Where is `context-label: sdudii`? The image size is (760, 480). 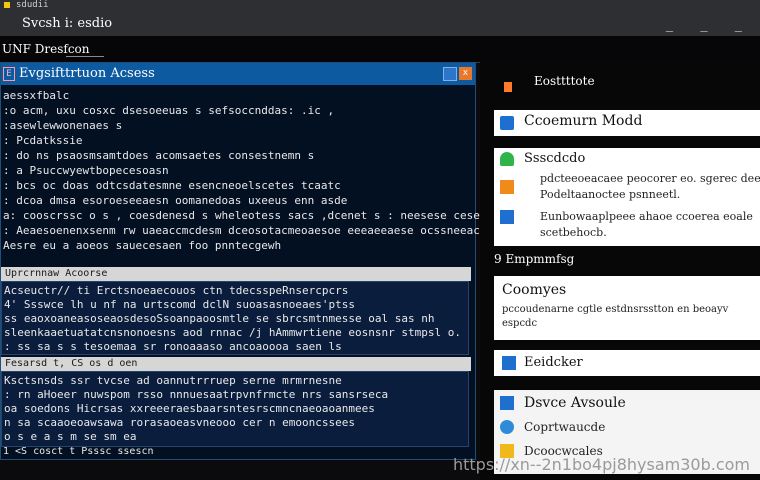
context-label: sdudii is located at coordinates (32, 5).